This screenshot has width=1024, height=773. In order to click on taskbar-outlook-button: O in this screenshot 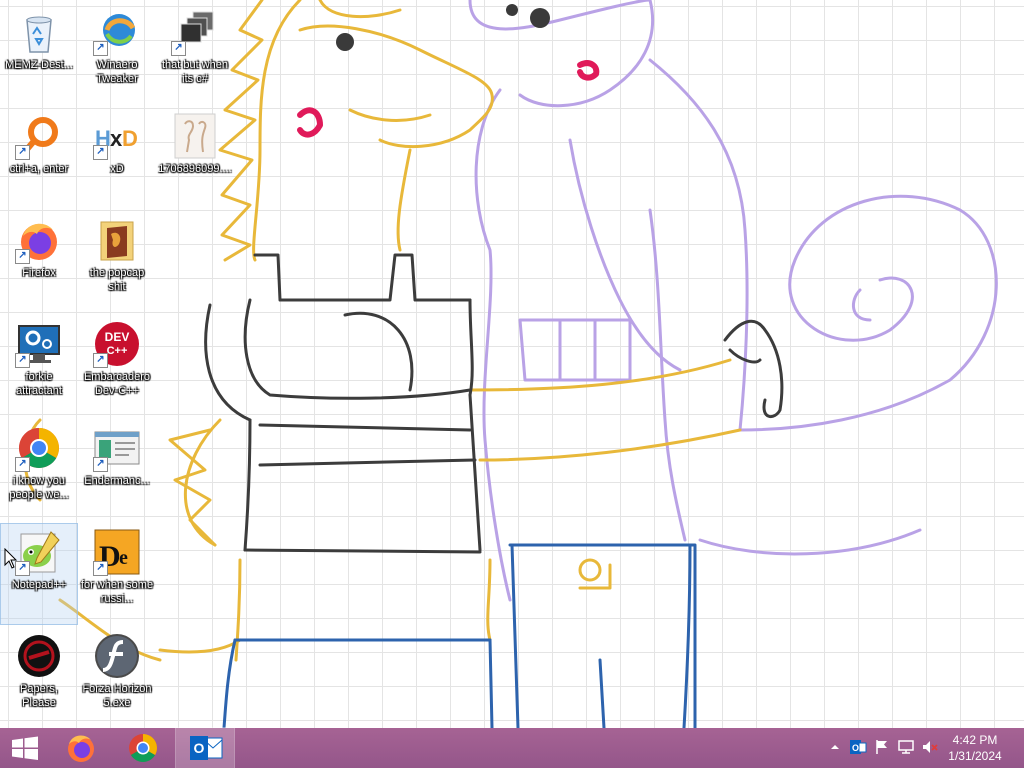, I will do `click(205, 748)`.